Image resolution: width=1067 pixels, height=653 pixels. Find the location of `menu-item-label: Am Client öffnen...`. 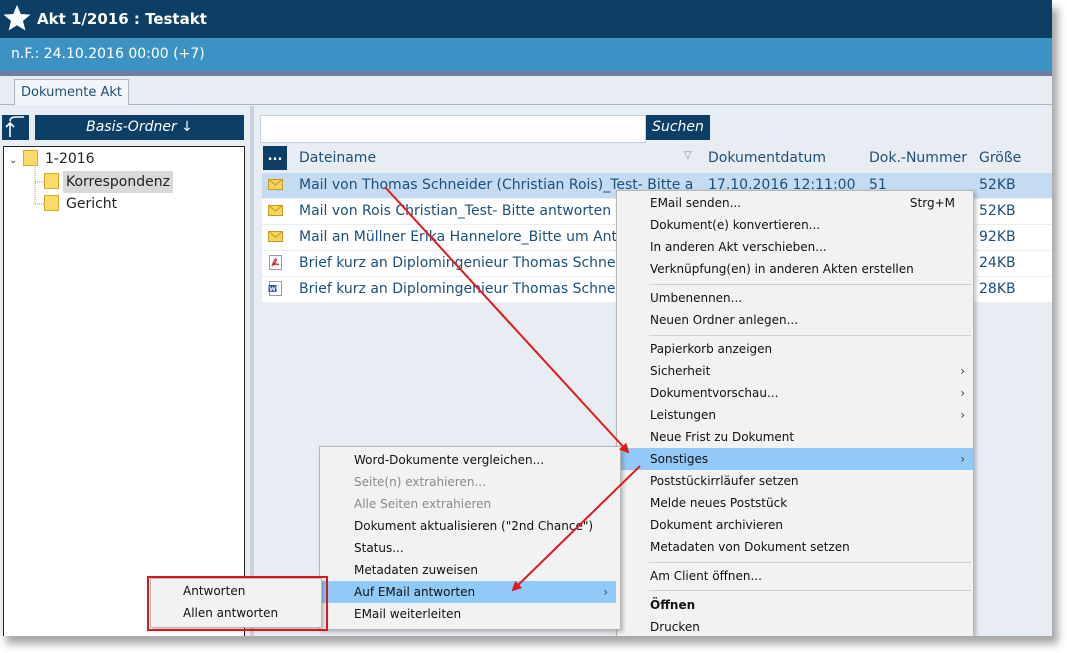

menu-item-label: Am Client öffnen... is located at coordinates (706, 576).